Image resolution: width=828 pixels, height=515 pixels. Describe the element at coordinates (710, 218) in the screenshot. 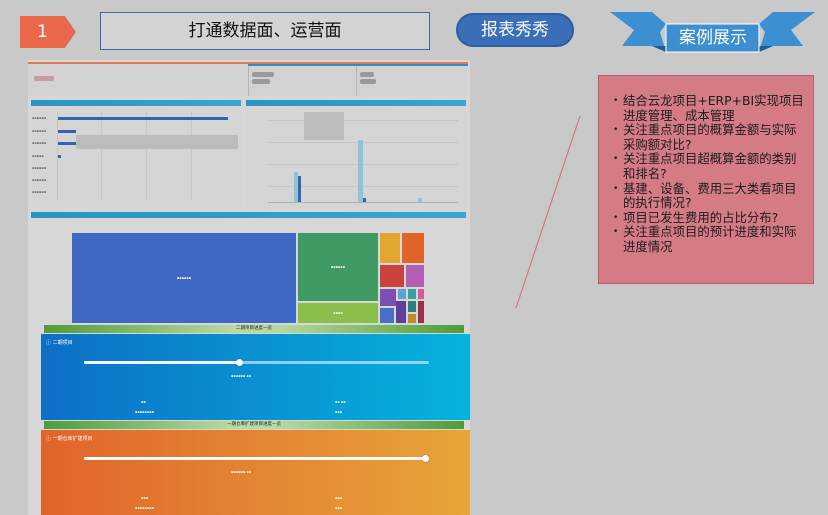

I see `case-note-item: 项目已发生费用的占比分布?` at that location.